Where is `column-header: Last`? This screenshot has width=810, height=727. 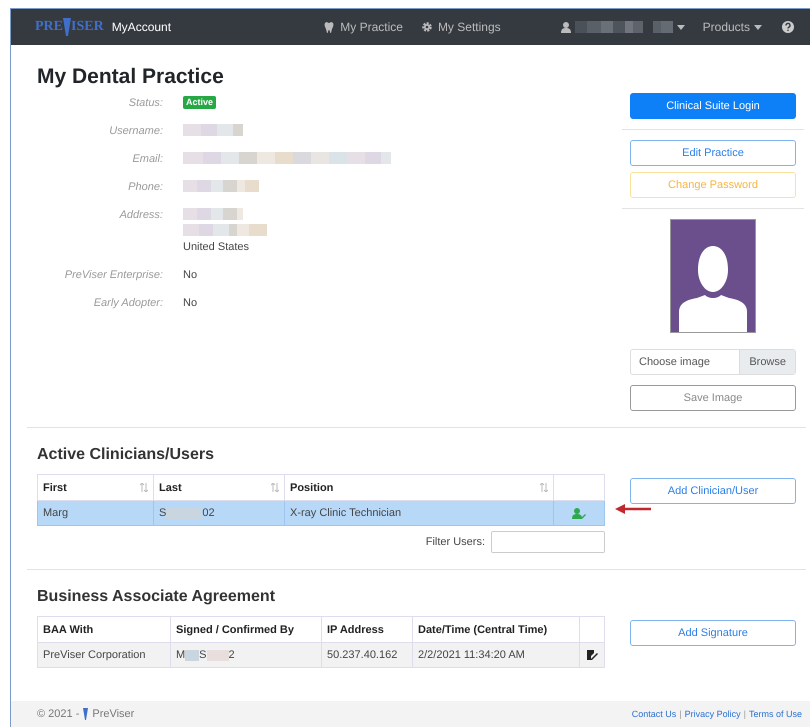
column-header: Last is located at coordinates (219, 487).